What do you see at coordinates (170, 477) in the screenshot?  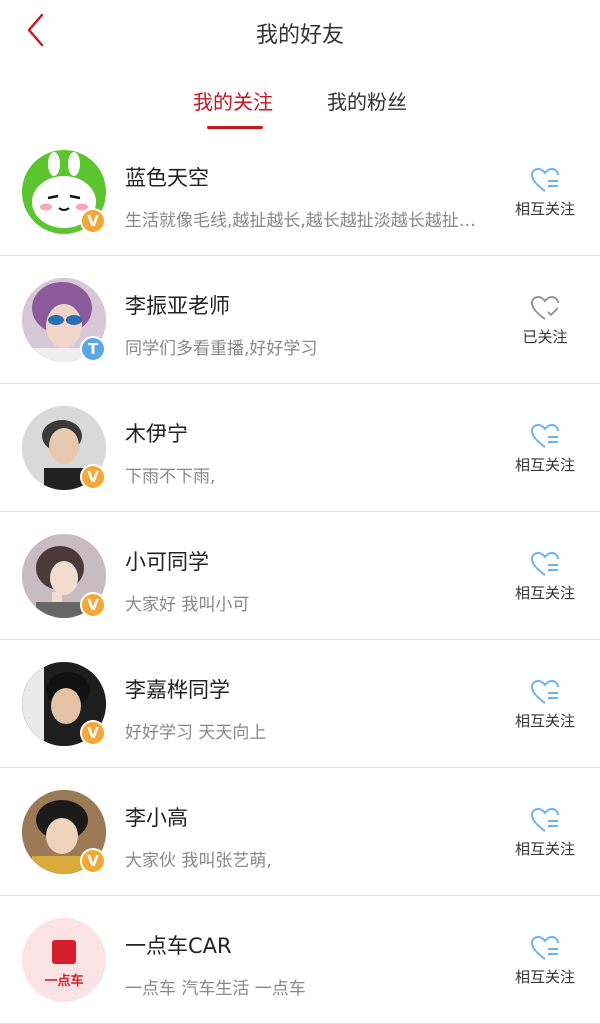 I see `friend-signature: 下雨不下雨,` at bounding box center [170, 477].